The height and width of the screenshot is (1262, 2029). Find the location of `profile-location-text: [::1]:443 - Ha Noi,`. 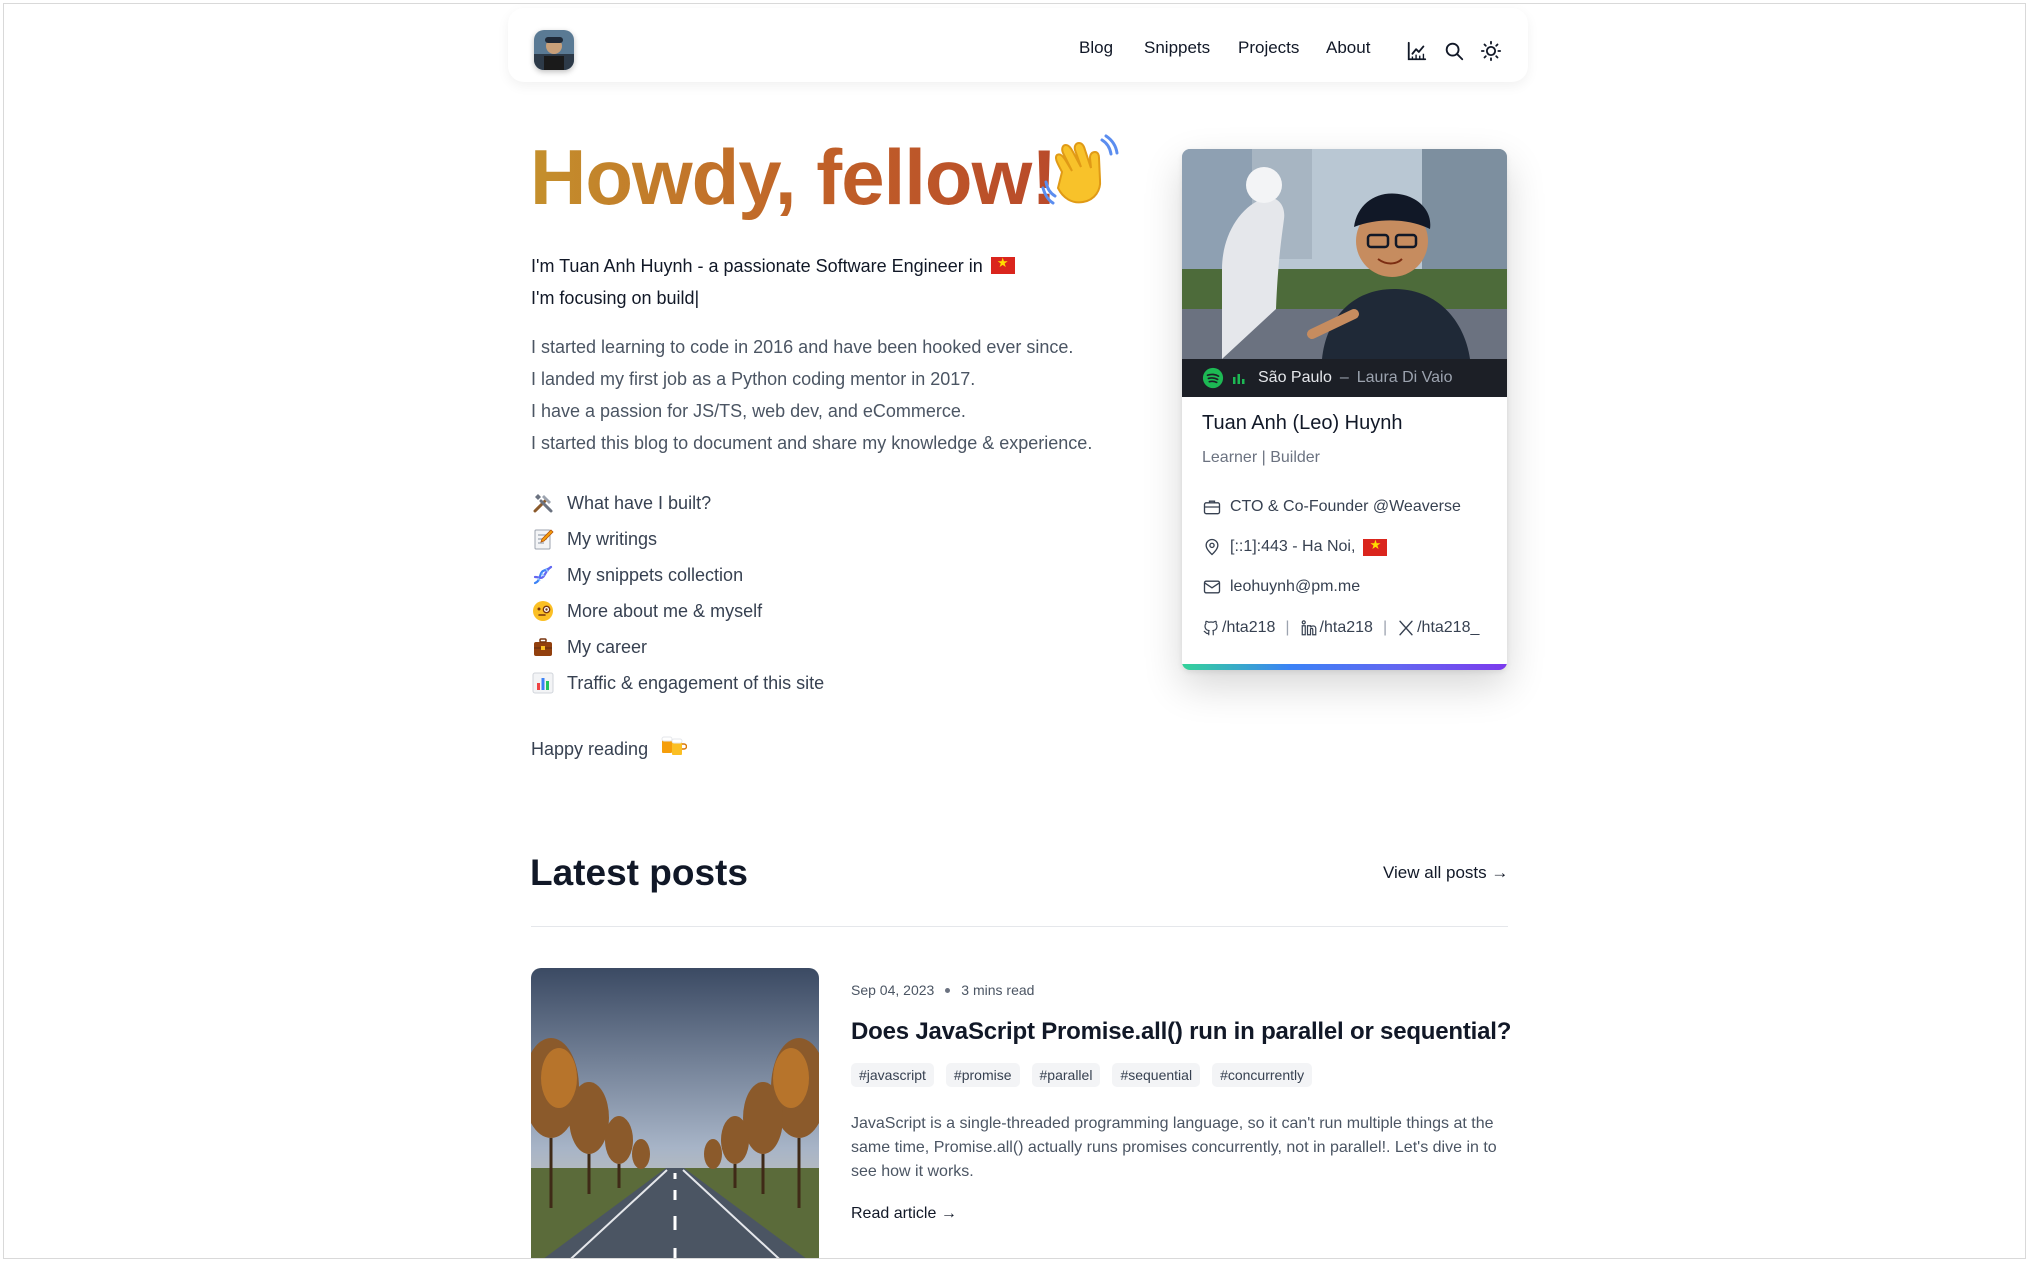

profile-location-text: [::1]:443 - Ha Noi, is located at coordinates (1293, 546).